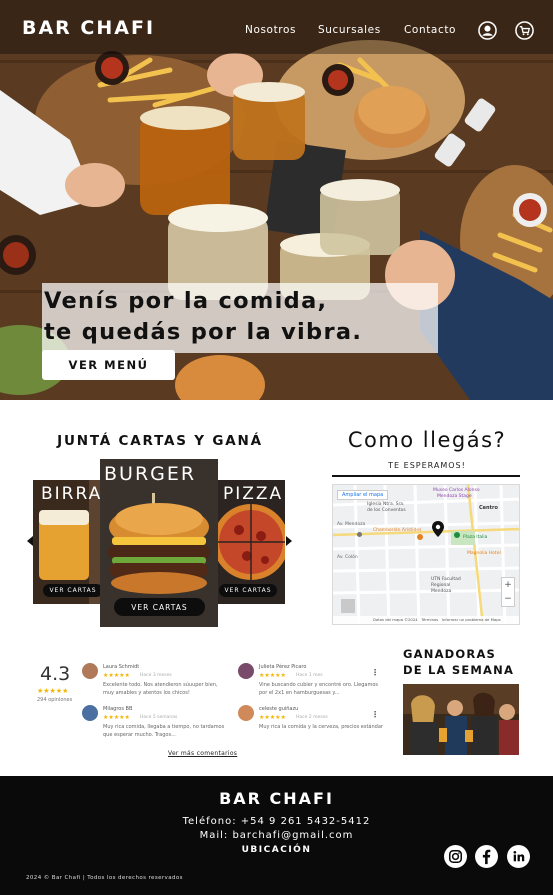  Describe the element at coordinates (159, 543) in the screenshot. I see `card-burger: BURGER VER CARTAS` at that location.